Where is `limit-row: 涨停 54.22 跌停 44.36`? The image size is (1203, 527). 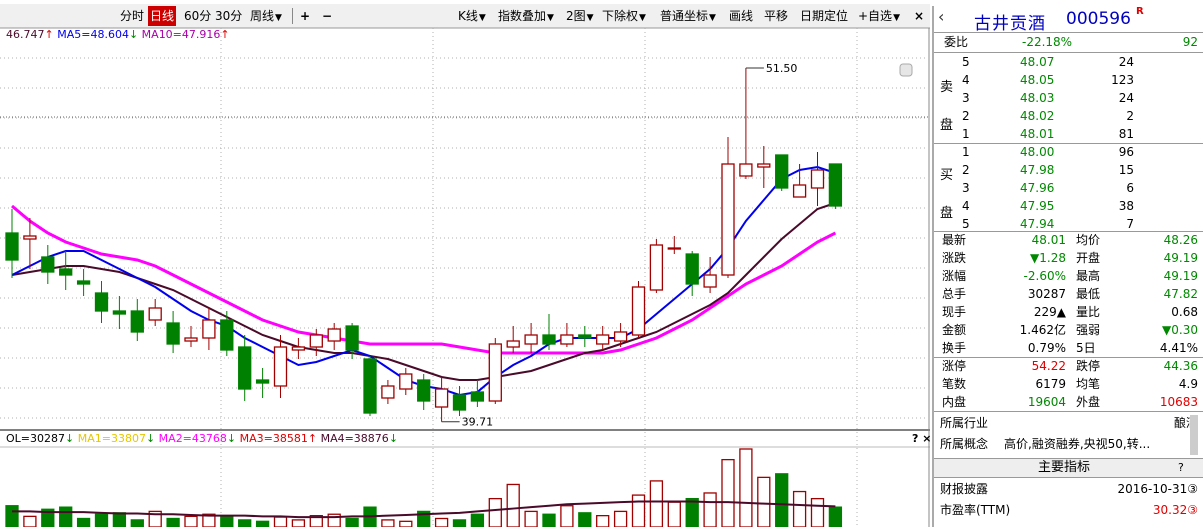 limit-row: 涨停 54.22 跌停 44.36 is located at coordinates (1068, 366).